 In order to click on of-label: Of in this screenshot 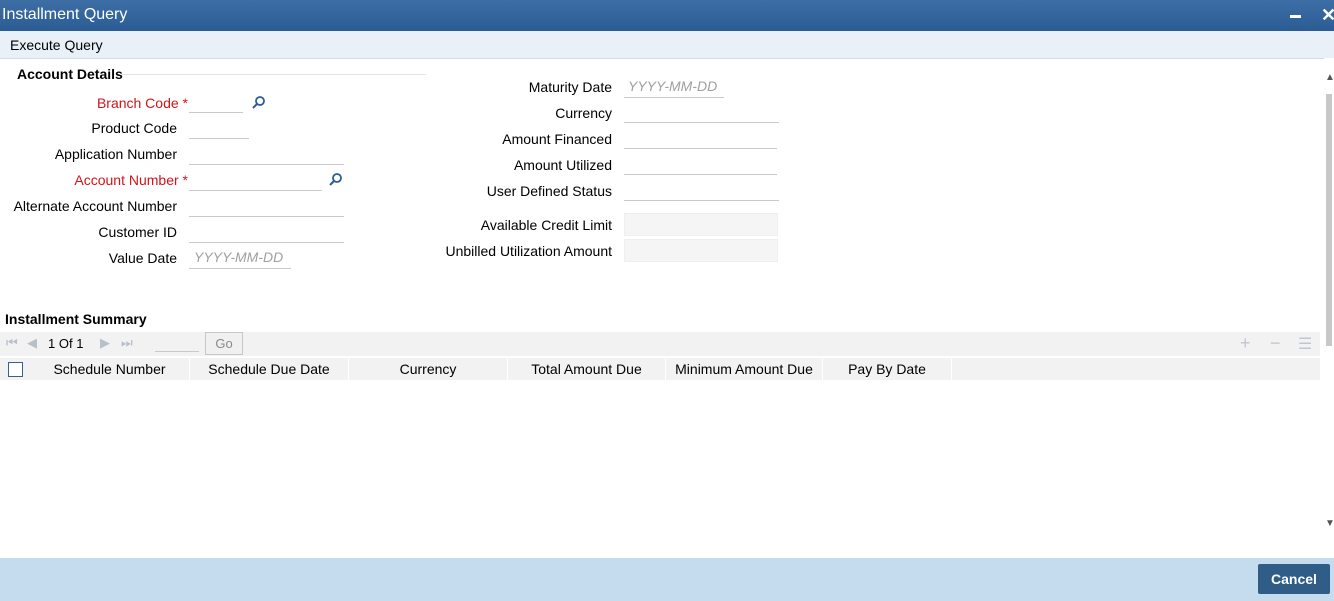, I will do `click(65, 343)`.